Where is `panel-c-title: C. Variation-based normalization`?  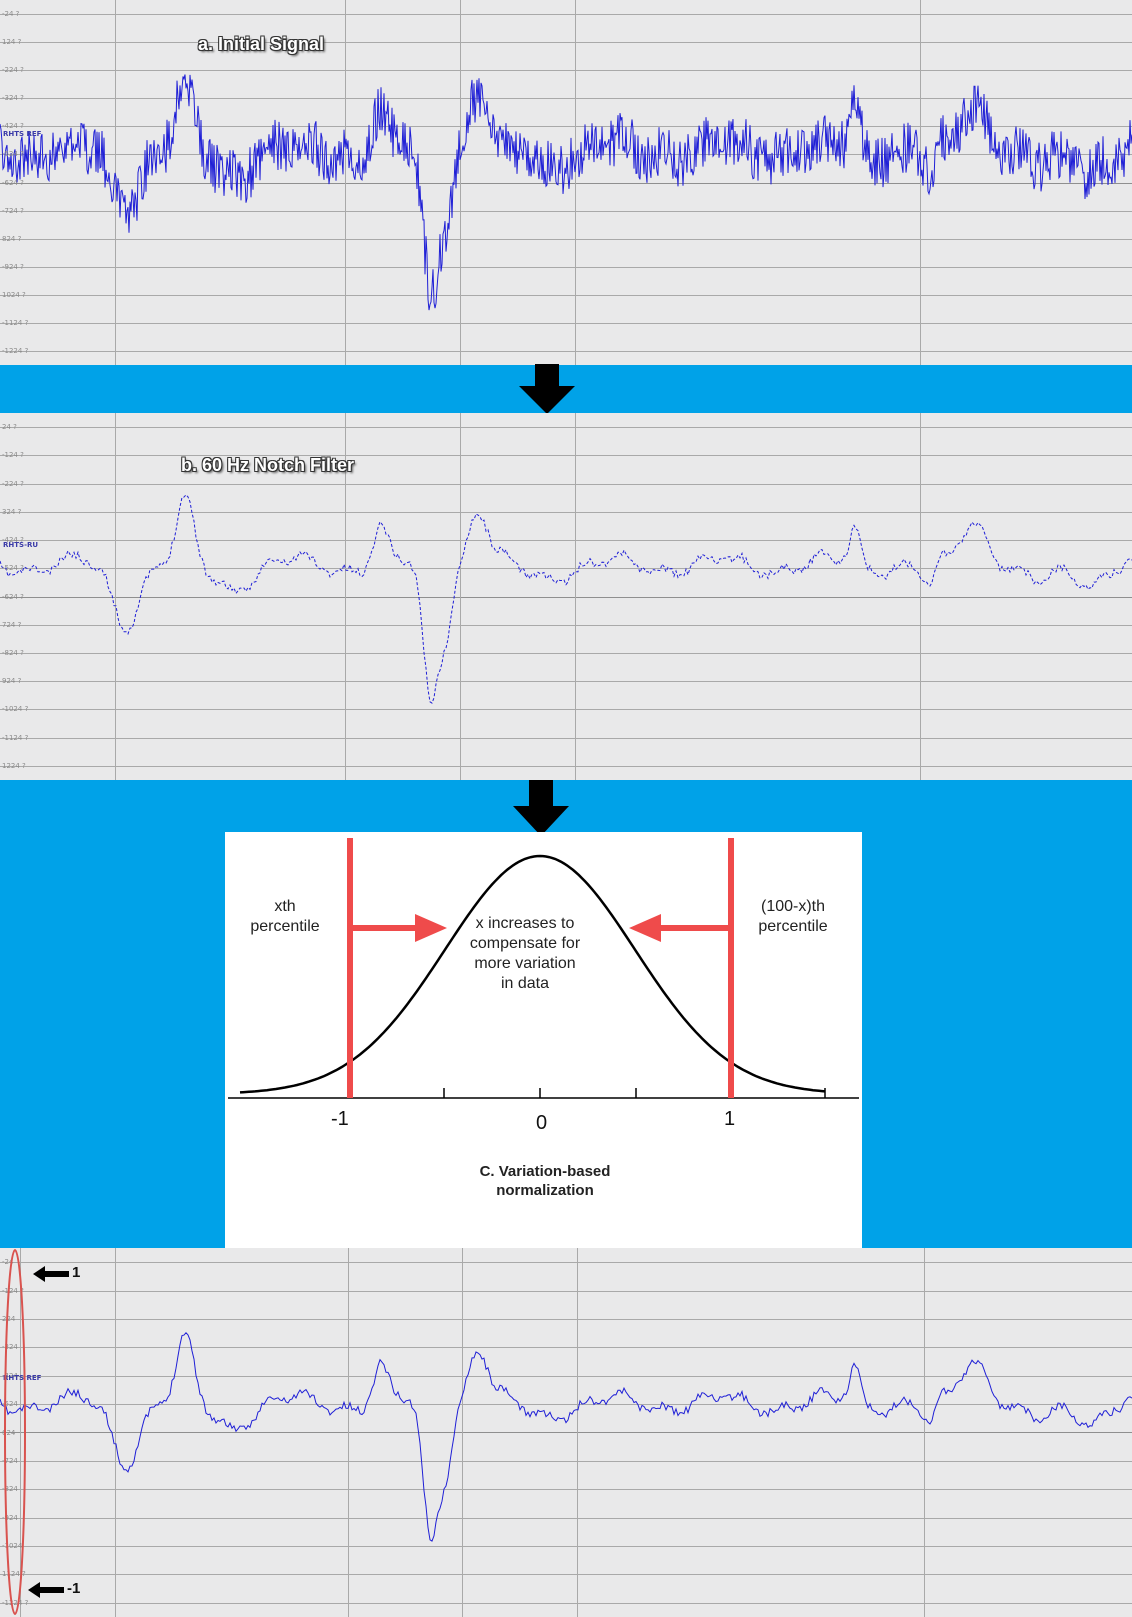 panel-c-title: C. Variation-based normalization is located at coordinates (545, 1181).